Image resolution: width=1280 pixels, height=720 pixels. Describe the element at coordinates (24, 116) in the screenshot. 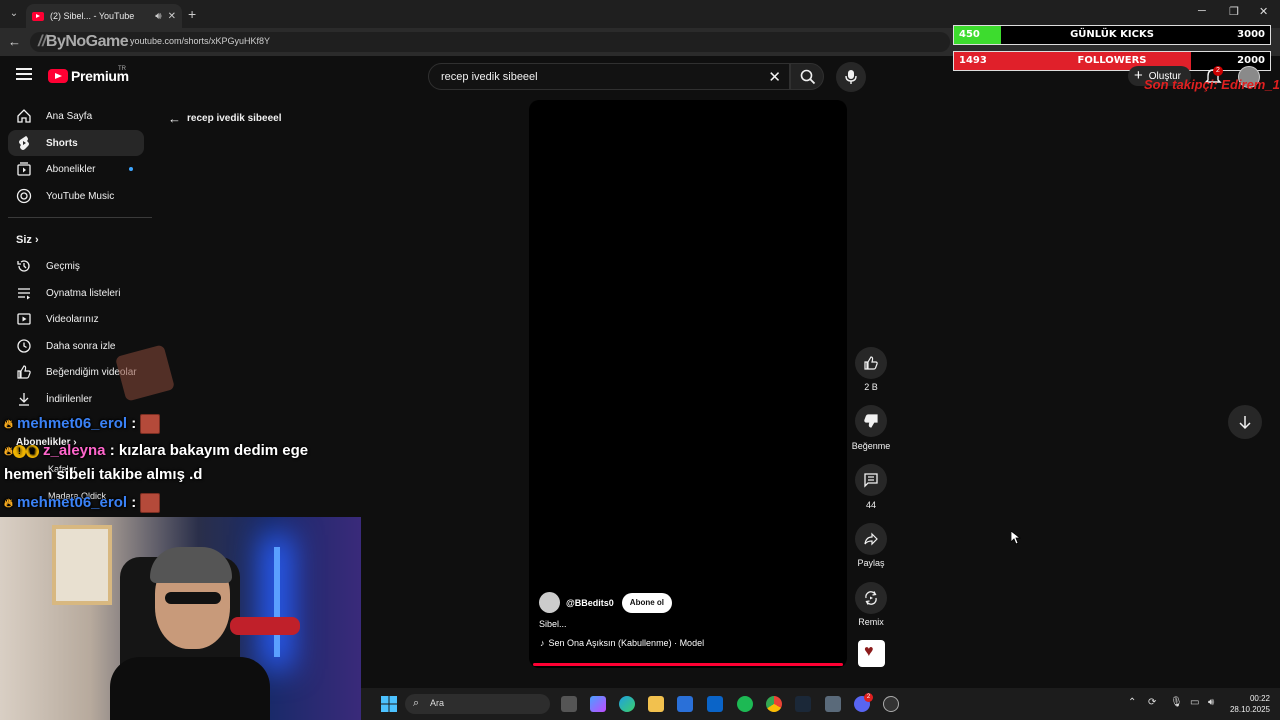

I see `home-icon` at that location.